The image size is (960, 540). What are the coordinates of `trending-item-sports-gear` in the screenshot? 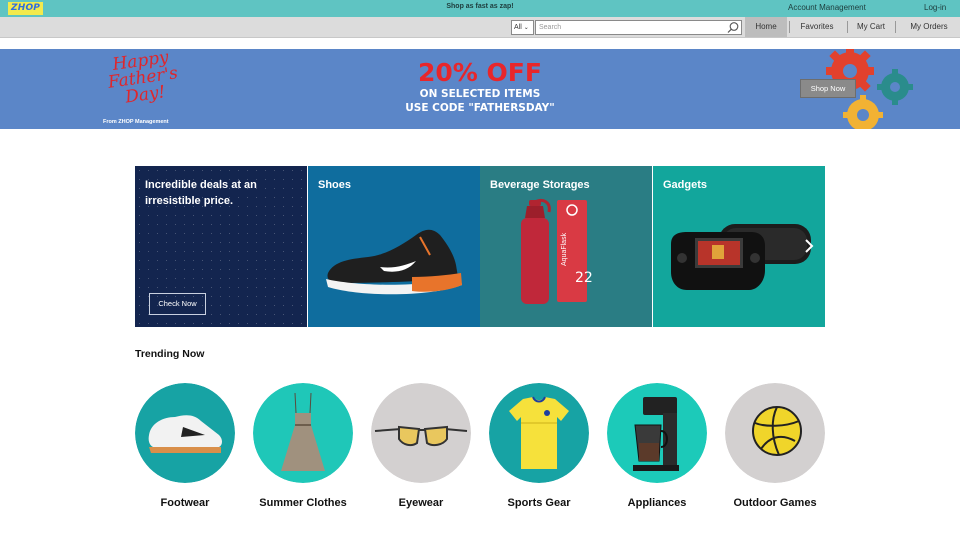 It's located at (539, 433).